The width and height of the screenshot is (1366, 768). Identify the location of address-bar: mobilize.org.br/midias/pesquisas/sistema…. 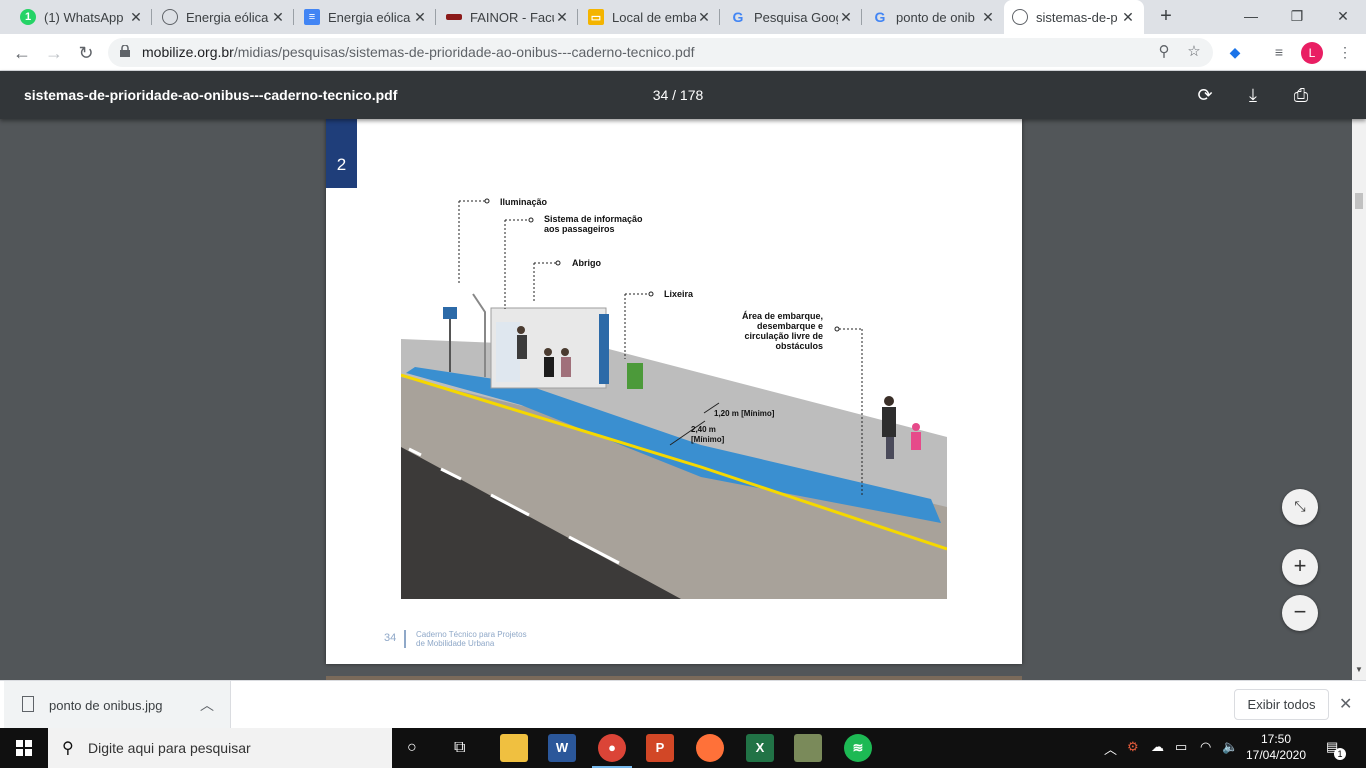
(660, 52).